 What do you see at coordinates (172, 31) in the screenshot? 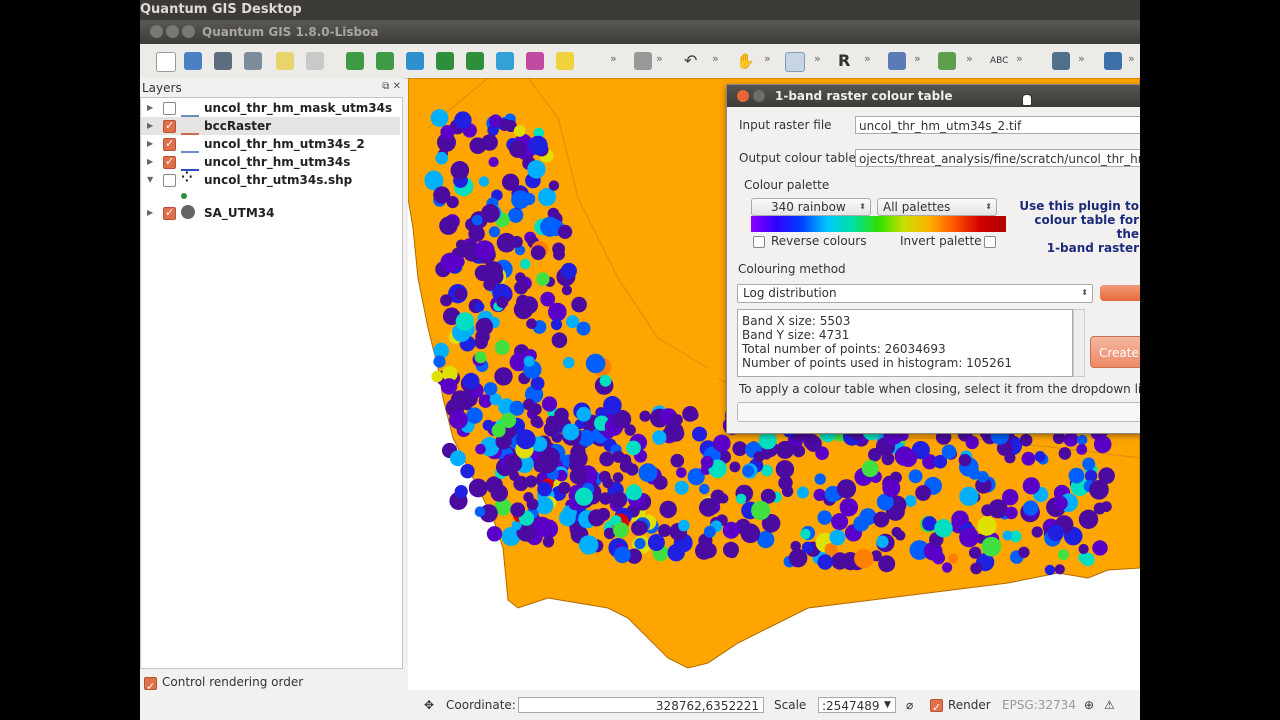
I see `minimize-window-icon` at bounding box center [172, 31].